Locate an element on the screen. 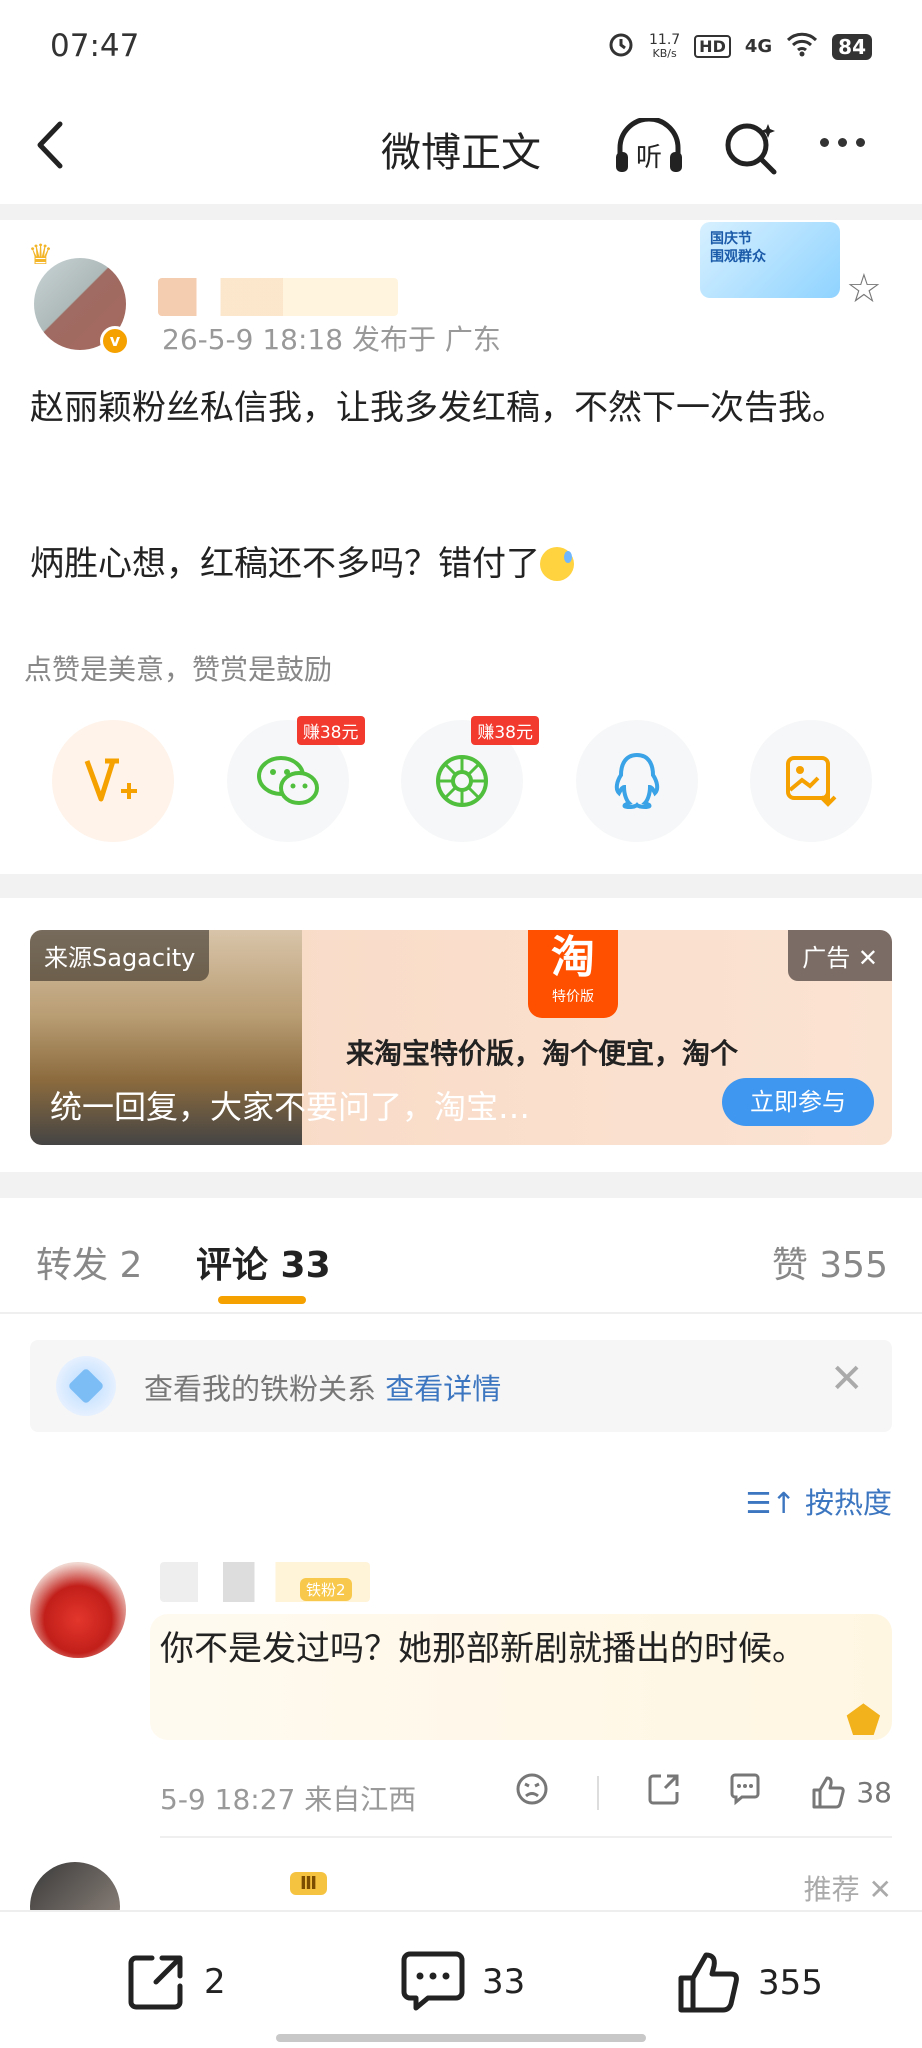 The height and width of the screenshot is (2048, 922). like-button: 355 is located at coordinates (749, 1983).